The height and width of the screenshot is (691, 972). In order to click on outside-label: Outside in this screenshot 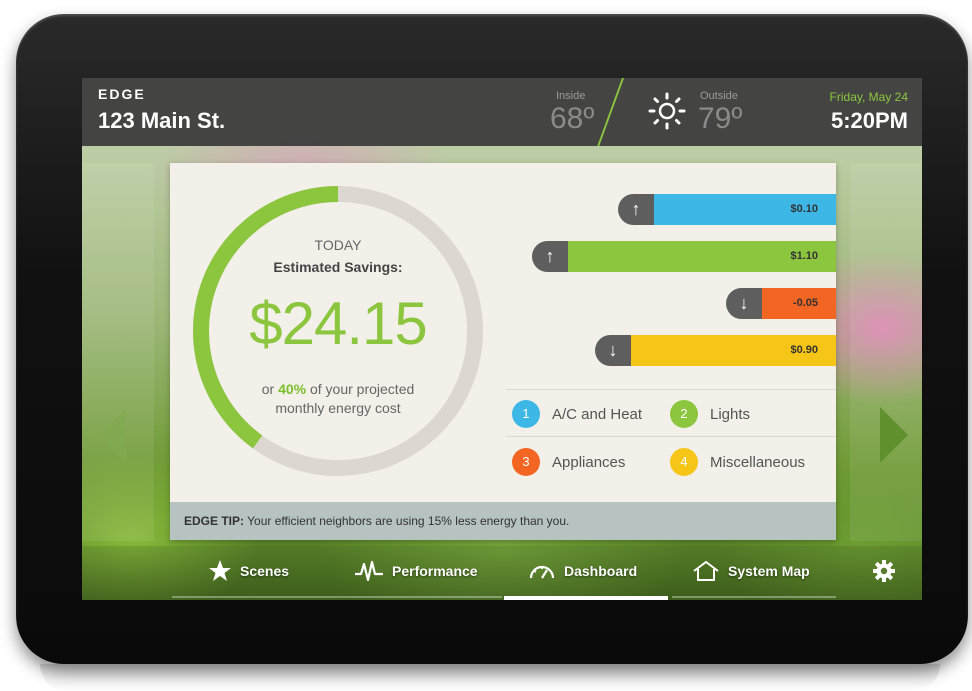, I will do `click(719, 96)`.